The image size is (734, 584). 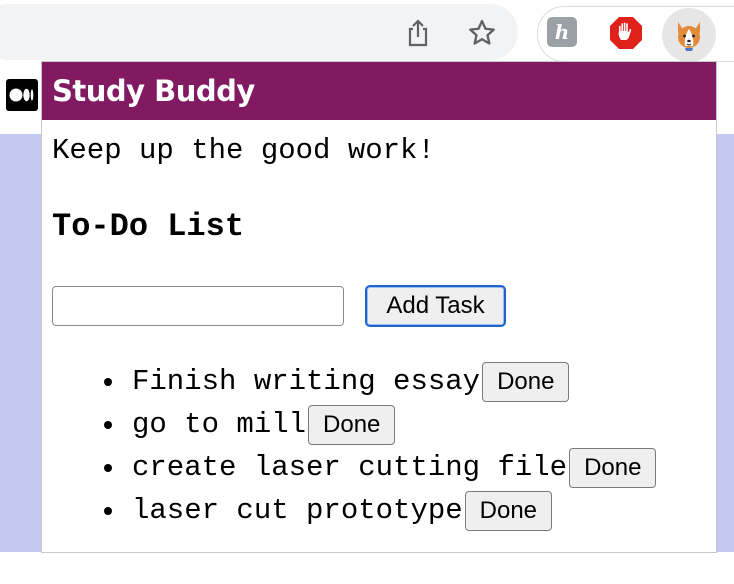 I want to click on task-item: create laser cutting file Done, so click(x=380, y=467).